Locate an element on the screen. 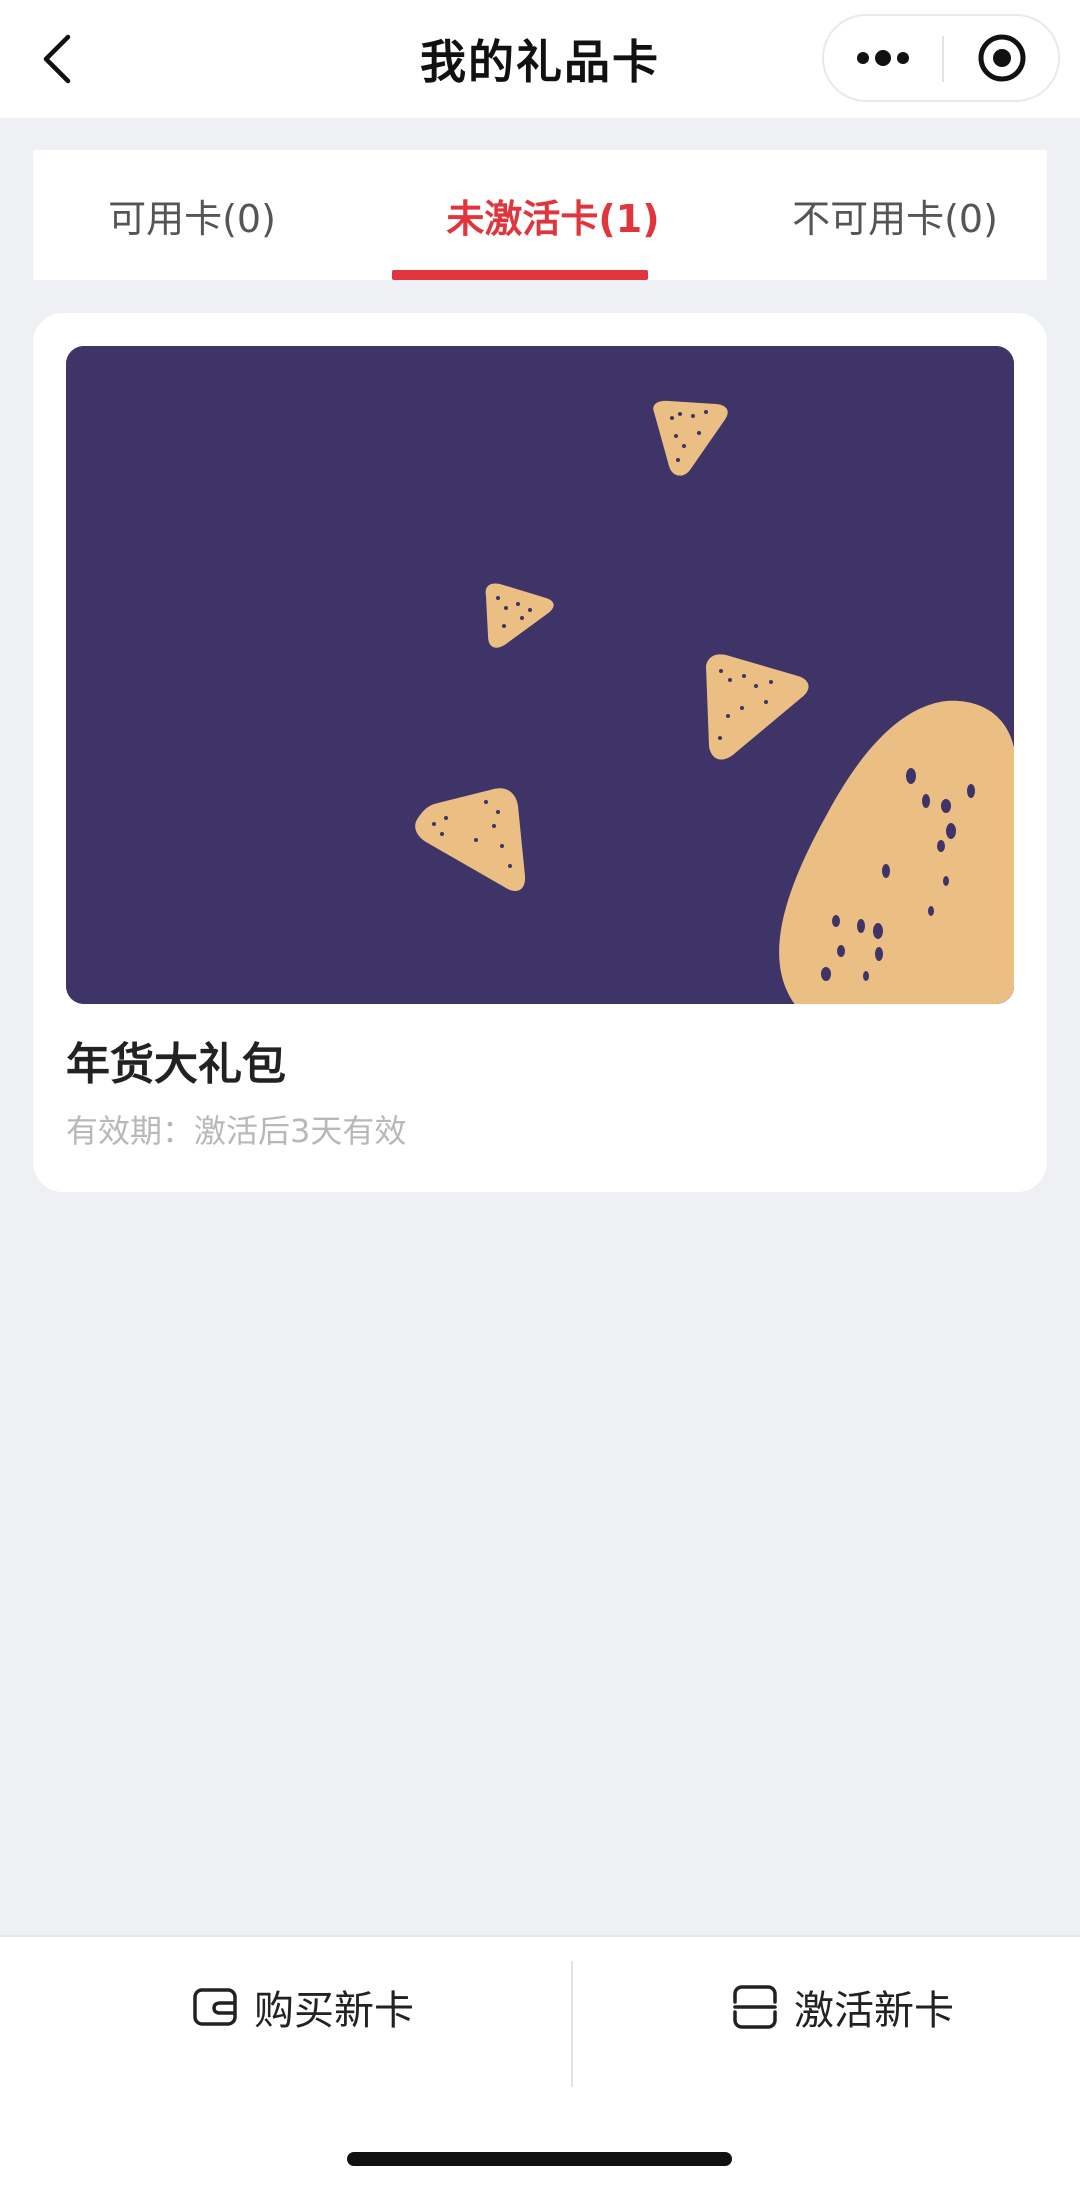  activate-new-card-button: 激活新卡 is located at coordinates (826, 2007).